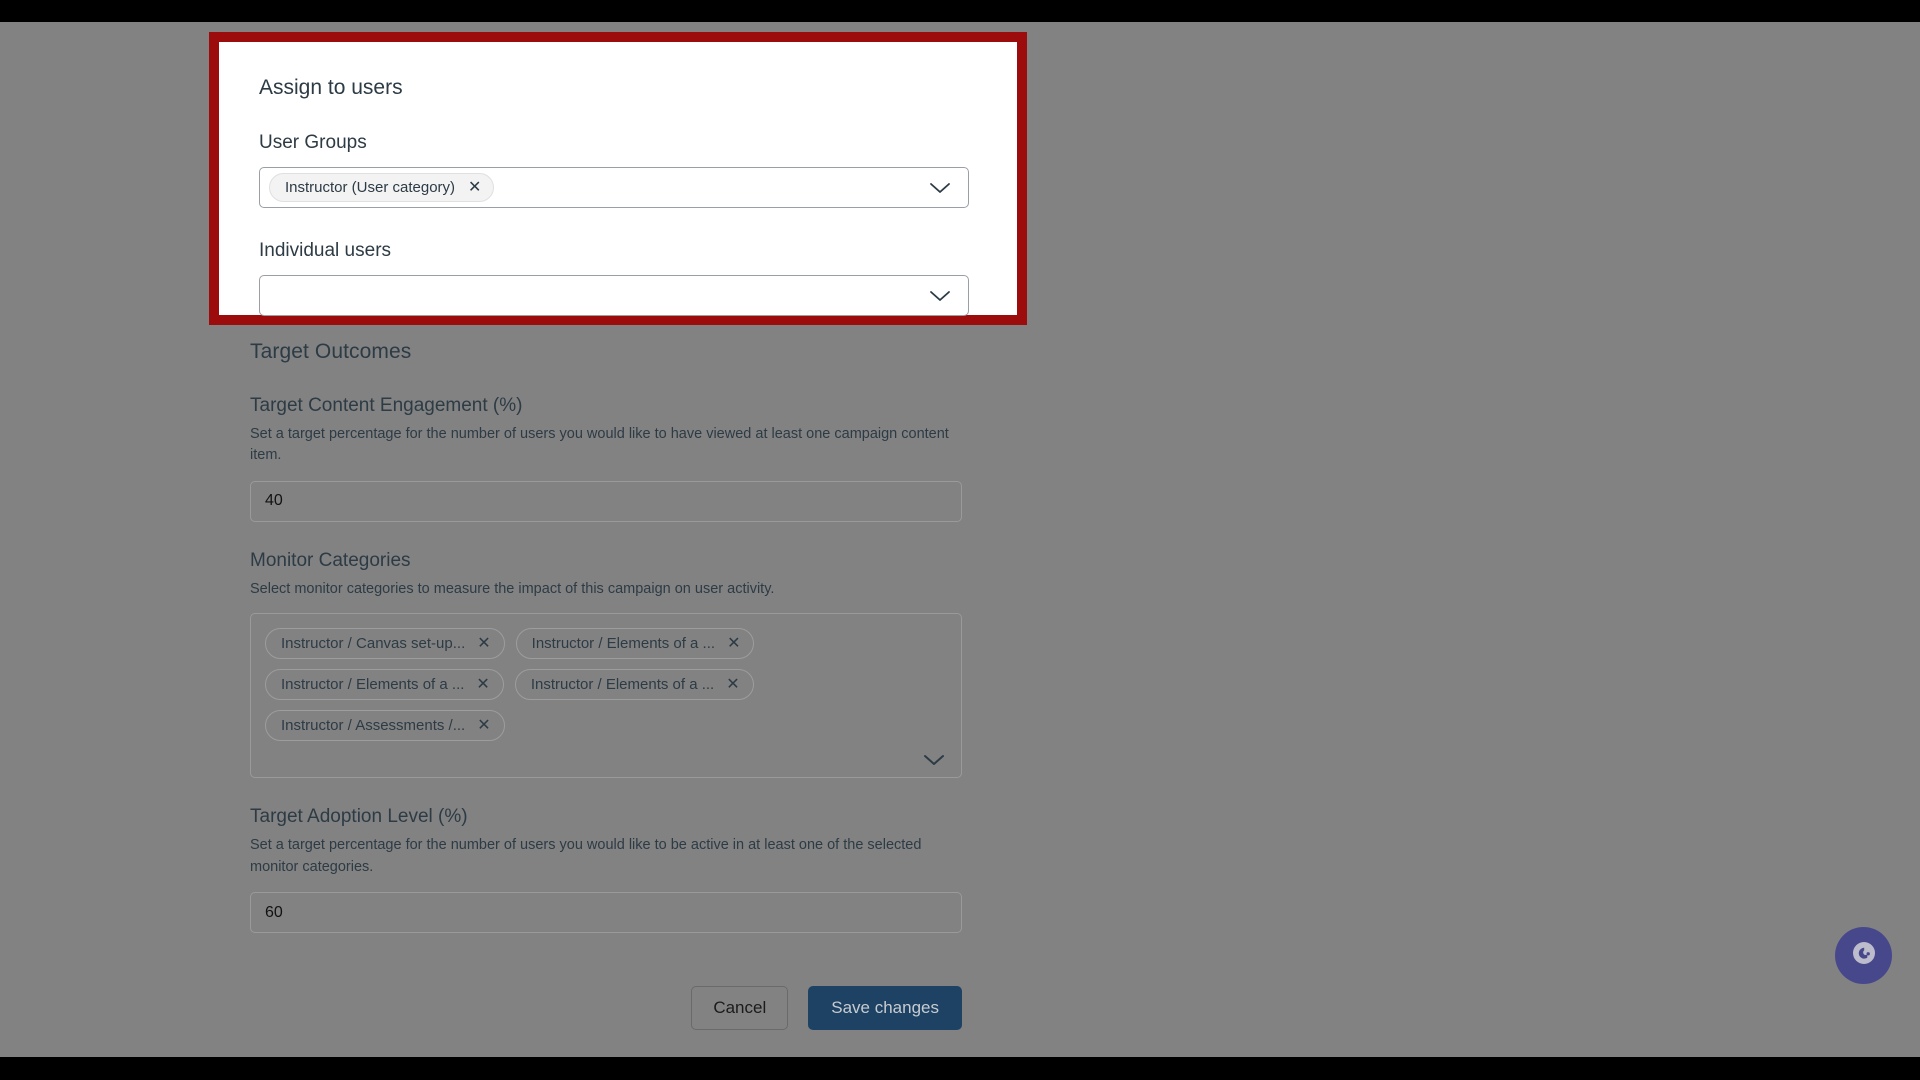 This screenshot has width=1920, height=1080. What do you see at coordinates (274, 912) in the screenshot?
I see `target-adoption-level-value: 60` at bounding box center [274, 912].